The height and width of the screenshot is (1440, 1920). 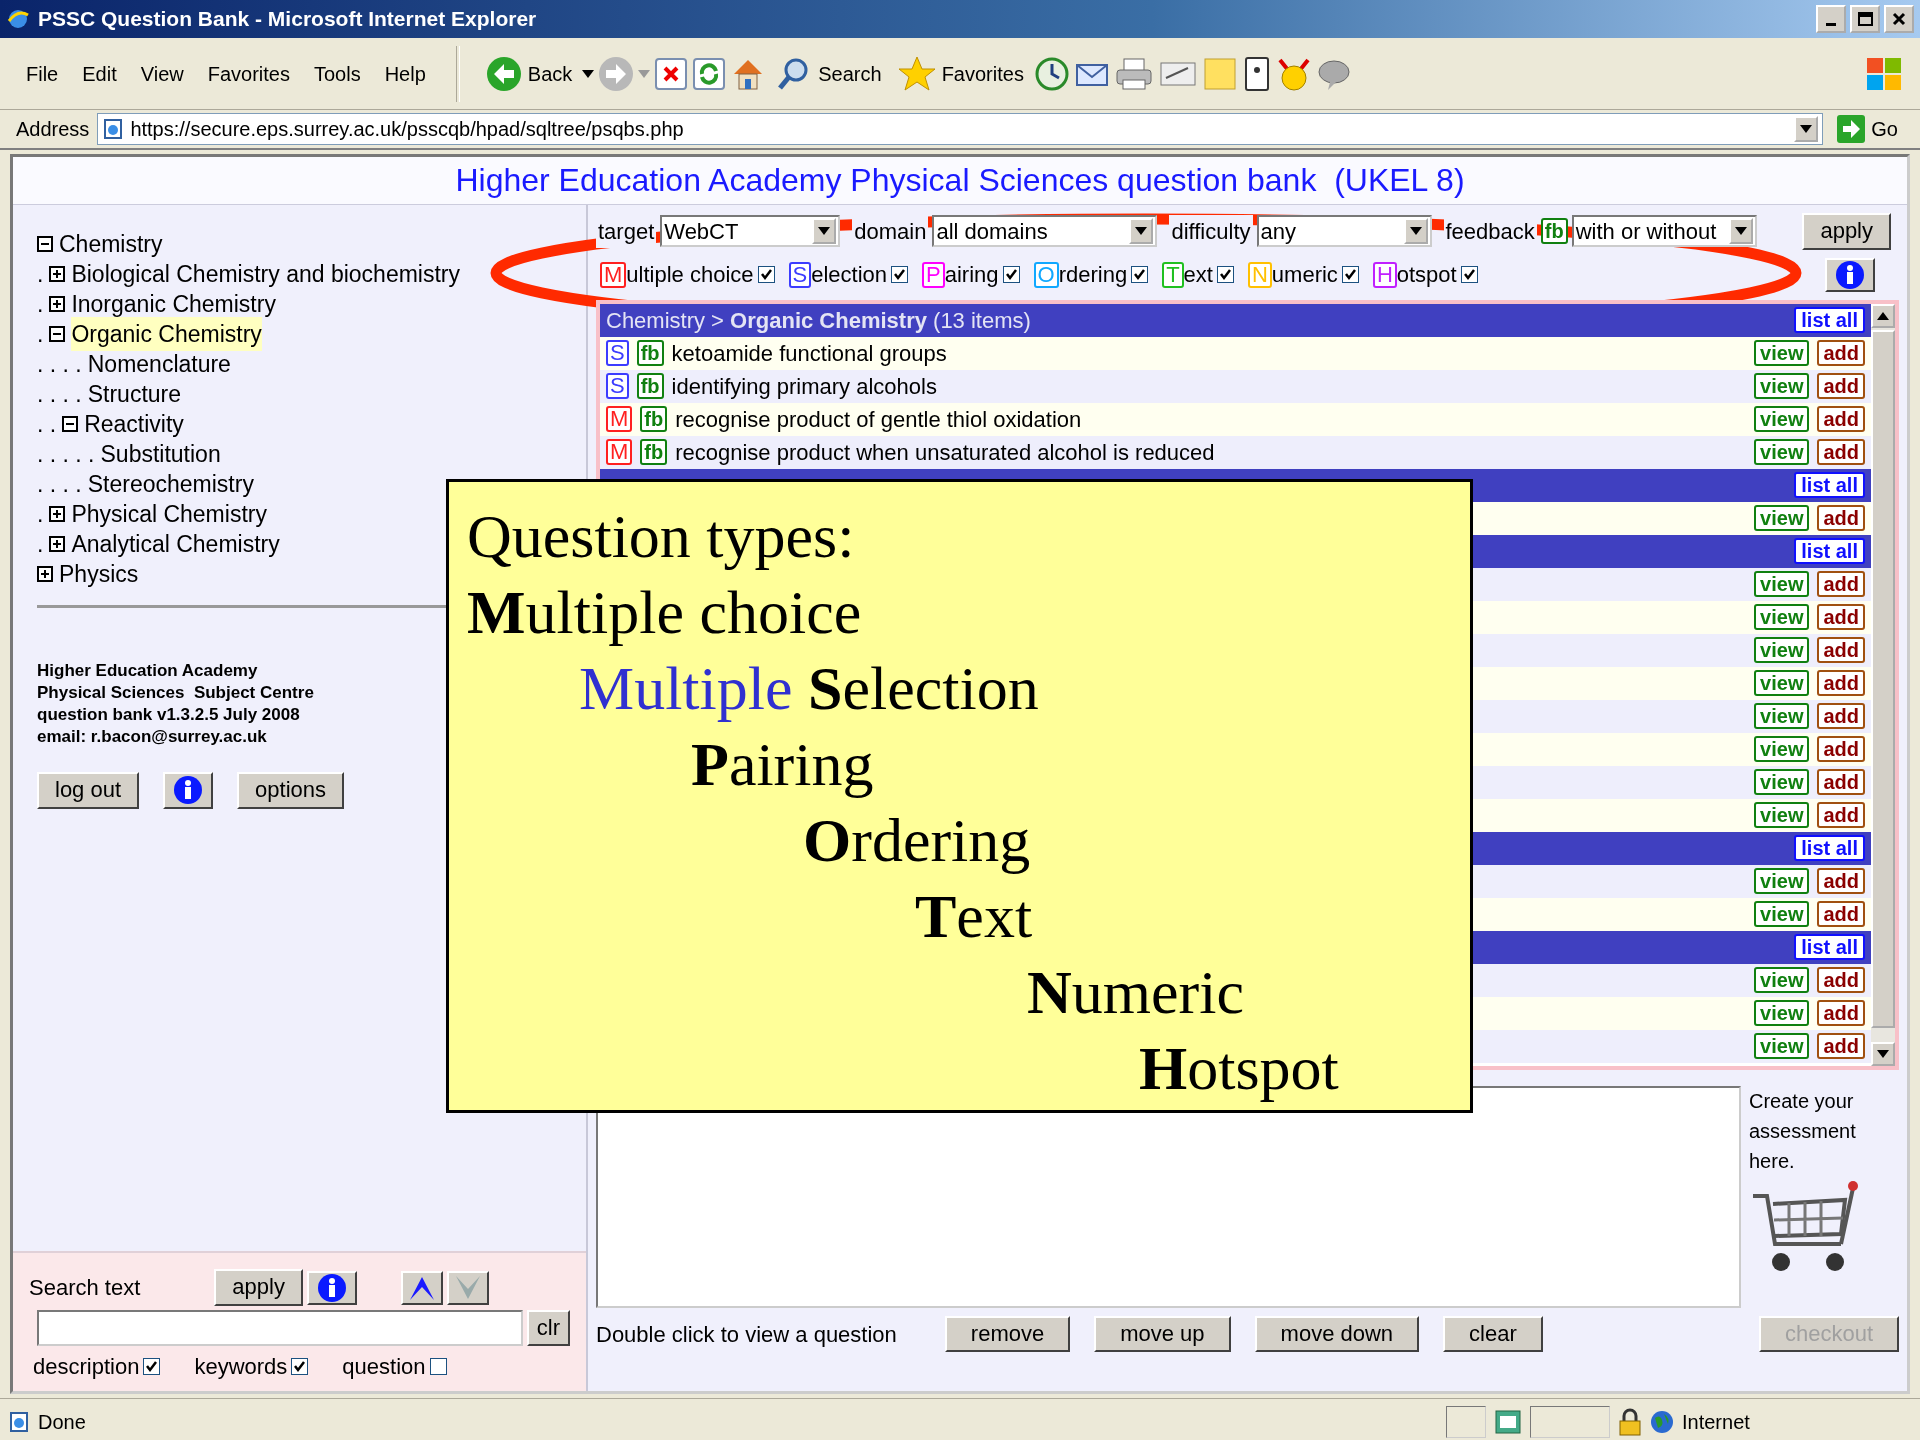 What do you see at coordinates (1007, 1334) in the screenshot?
I see `action-button: remove` at bounding box center [1007, 1334].